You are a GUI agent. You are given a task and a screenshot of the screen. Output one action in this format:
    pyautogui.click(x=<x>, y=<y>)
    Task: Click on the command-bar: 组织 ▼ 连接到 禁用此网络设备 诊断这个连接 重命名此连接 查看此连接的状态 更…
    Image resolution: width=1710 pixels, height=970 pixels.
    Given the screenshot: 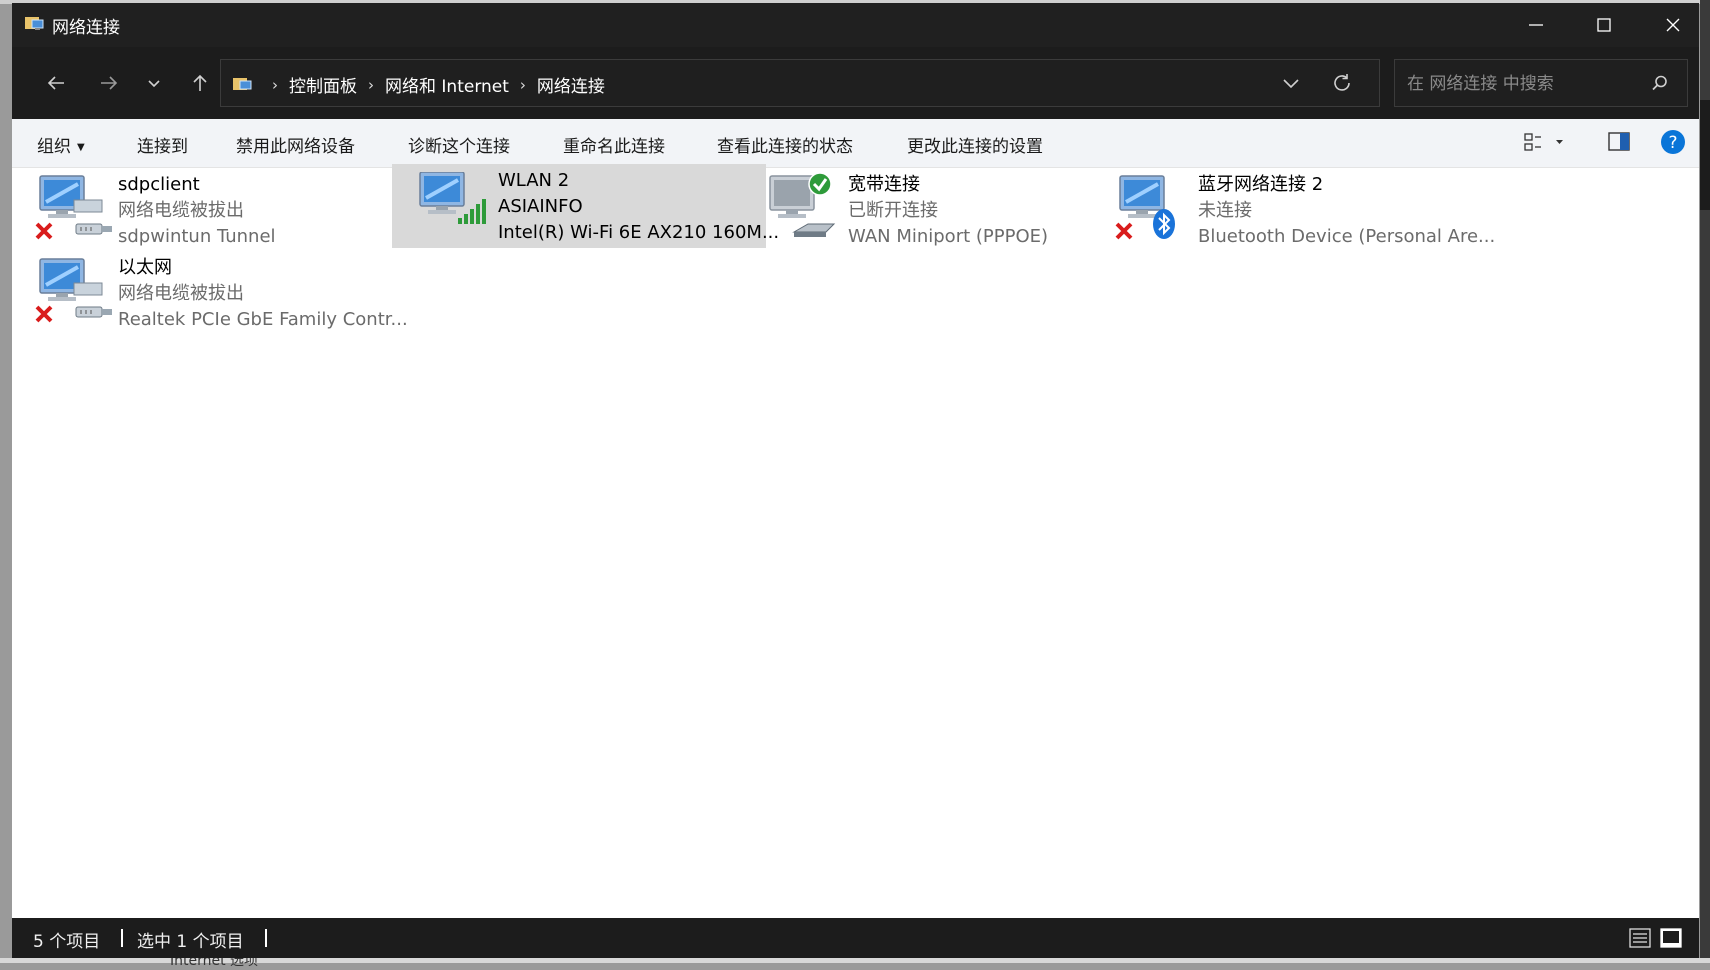 What is the action you would take?
    pyautogui.click(x=855, y=143)
    